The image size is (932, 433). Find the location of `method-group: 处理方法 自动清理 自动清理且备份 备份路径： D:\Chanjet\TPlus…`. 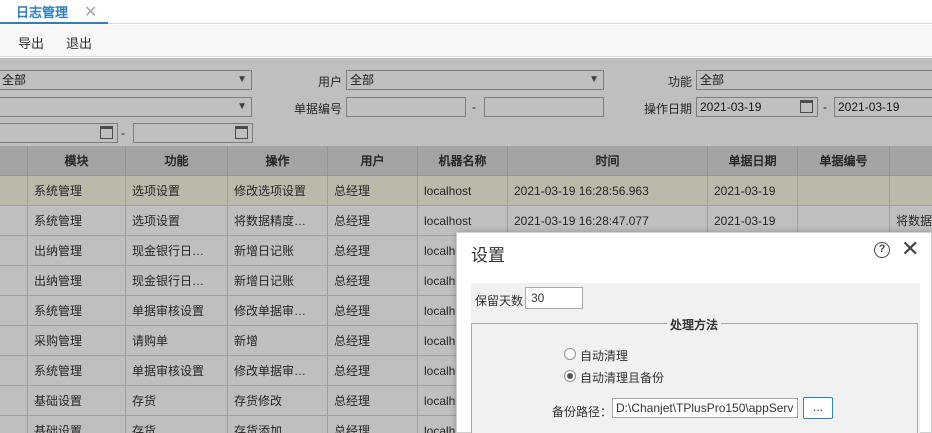

method-group: 处理方法 自动清理 自动清理且备份 备份路径： D:\Chanjet\TPlus… is located at coordinates (694, 374).